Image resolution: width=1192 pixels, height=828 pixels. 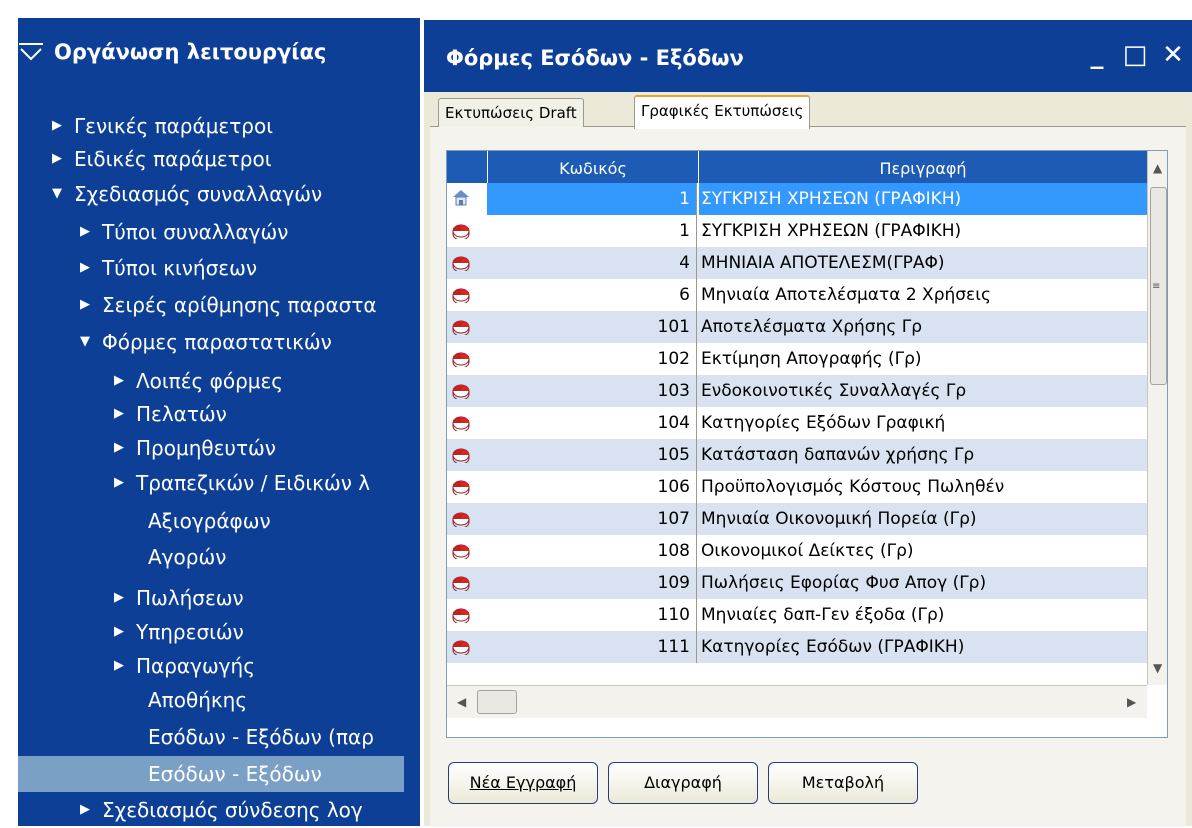 I want to click on tree-item-numbering-series: ▶ Σειρές αρίθμησης παραστα, so click(x=228, y=305).